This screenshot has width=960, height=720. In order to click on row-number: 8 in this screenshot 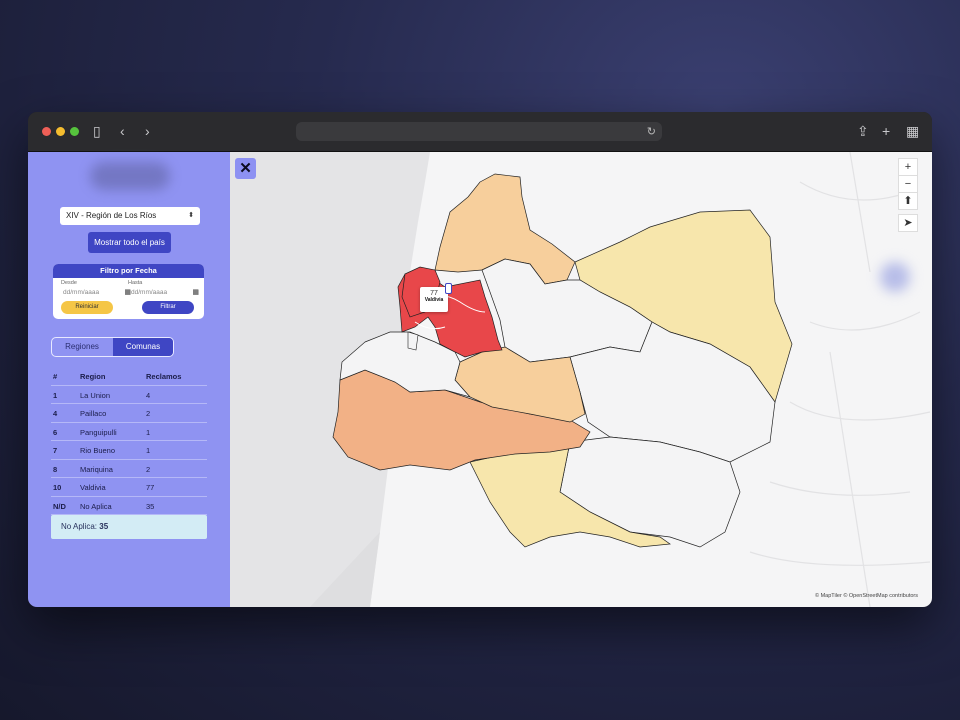, I will do `click(55, 469)`.